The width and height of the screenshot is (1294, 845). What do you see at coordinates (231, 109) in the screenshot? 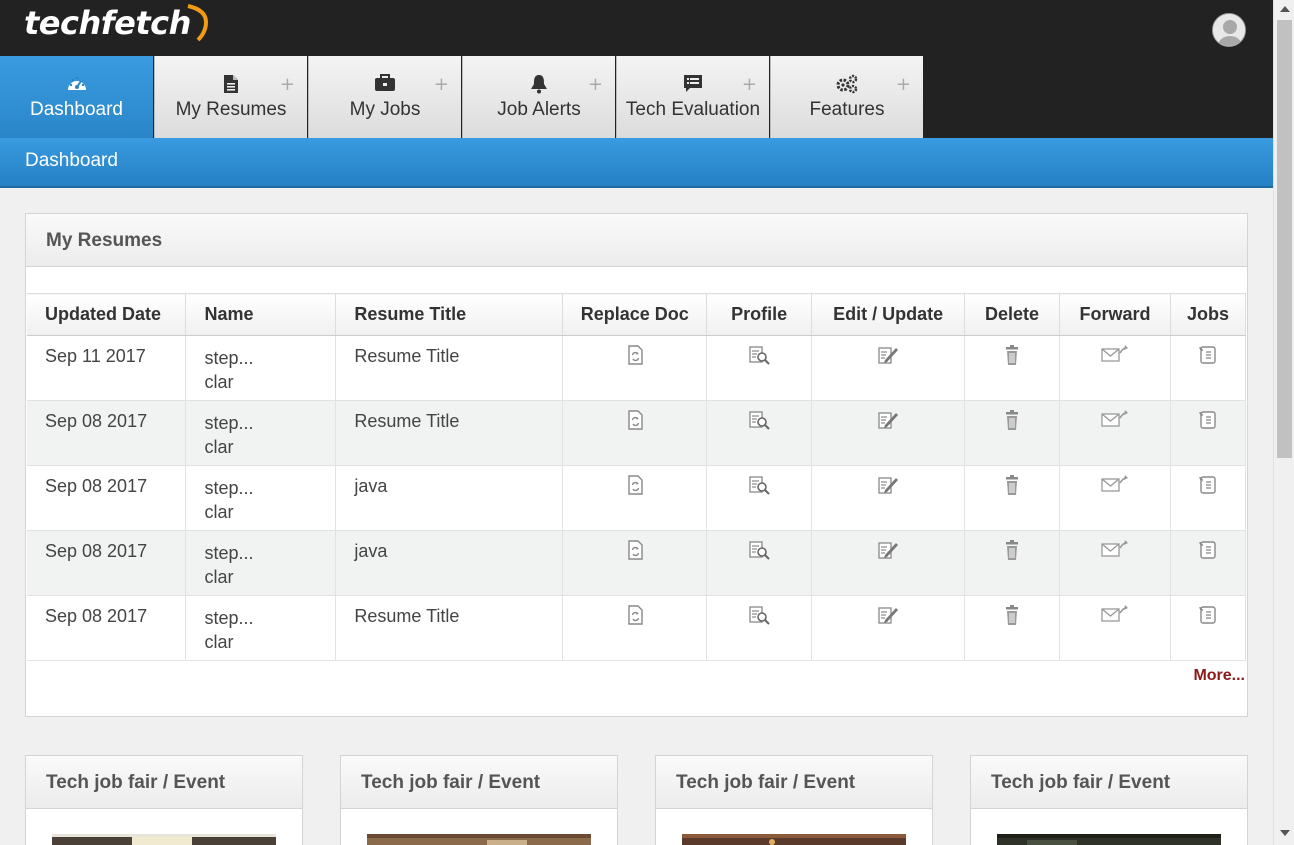
I see `tab-label: My Resumes` at bounding box center [231, 109].